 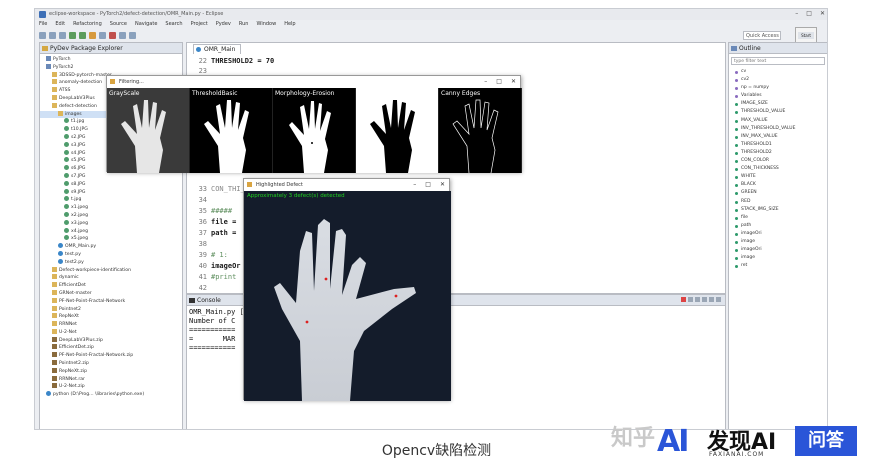 What do you see at coordinates (111, 293) in the screenshot?
I see `tree-item: GRNet-master` at bounding box center [111, 293].